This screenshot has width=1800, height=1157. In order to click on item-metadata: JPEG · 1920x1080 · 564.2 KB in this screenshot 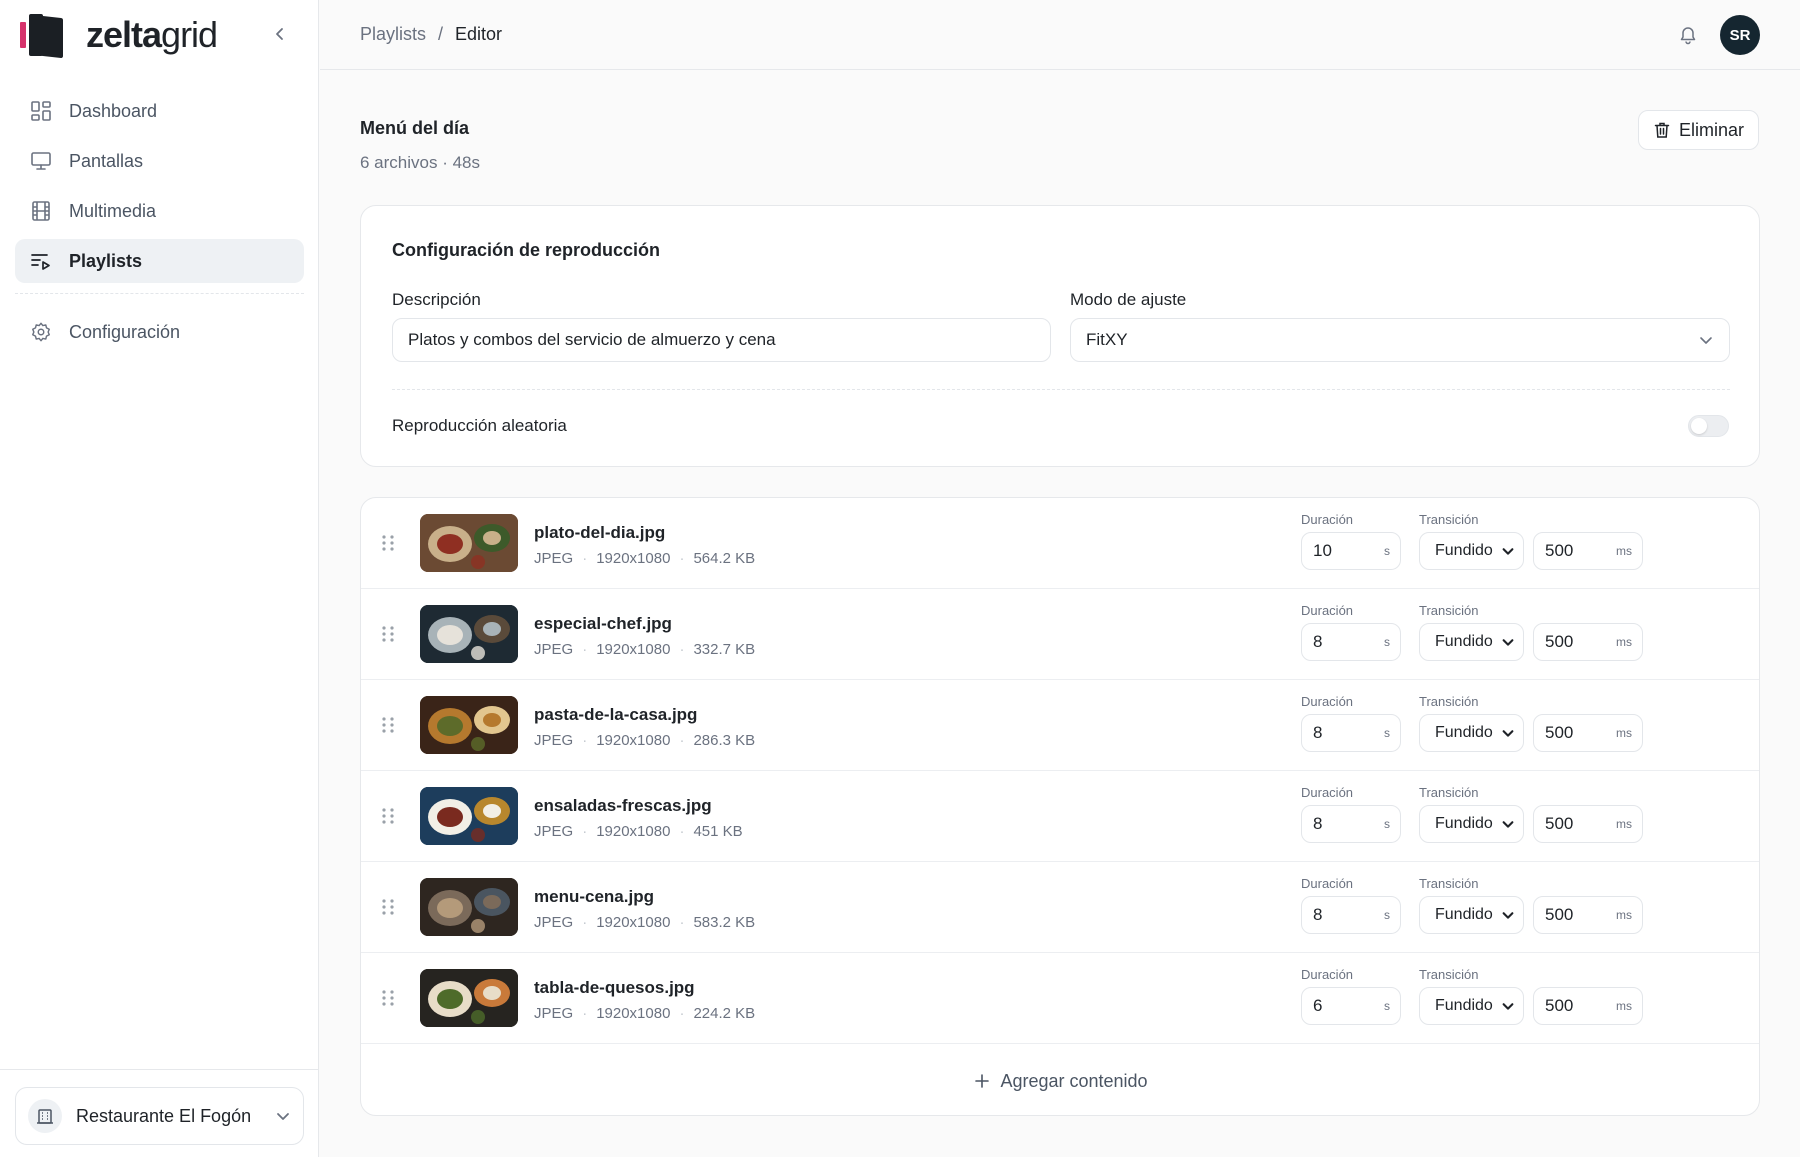, I will do `click(644, 558)`.